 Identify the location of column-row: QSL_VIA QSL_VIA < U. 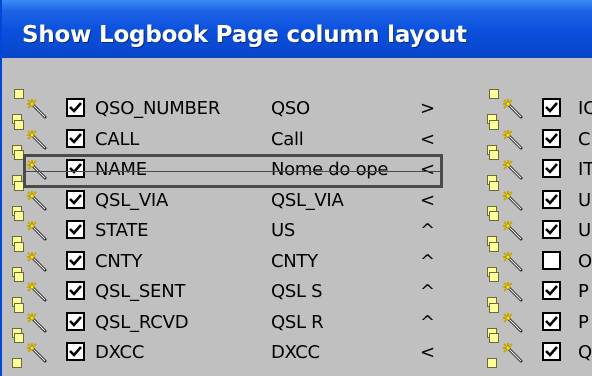
(297, 199).